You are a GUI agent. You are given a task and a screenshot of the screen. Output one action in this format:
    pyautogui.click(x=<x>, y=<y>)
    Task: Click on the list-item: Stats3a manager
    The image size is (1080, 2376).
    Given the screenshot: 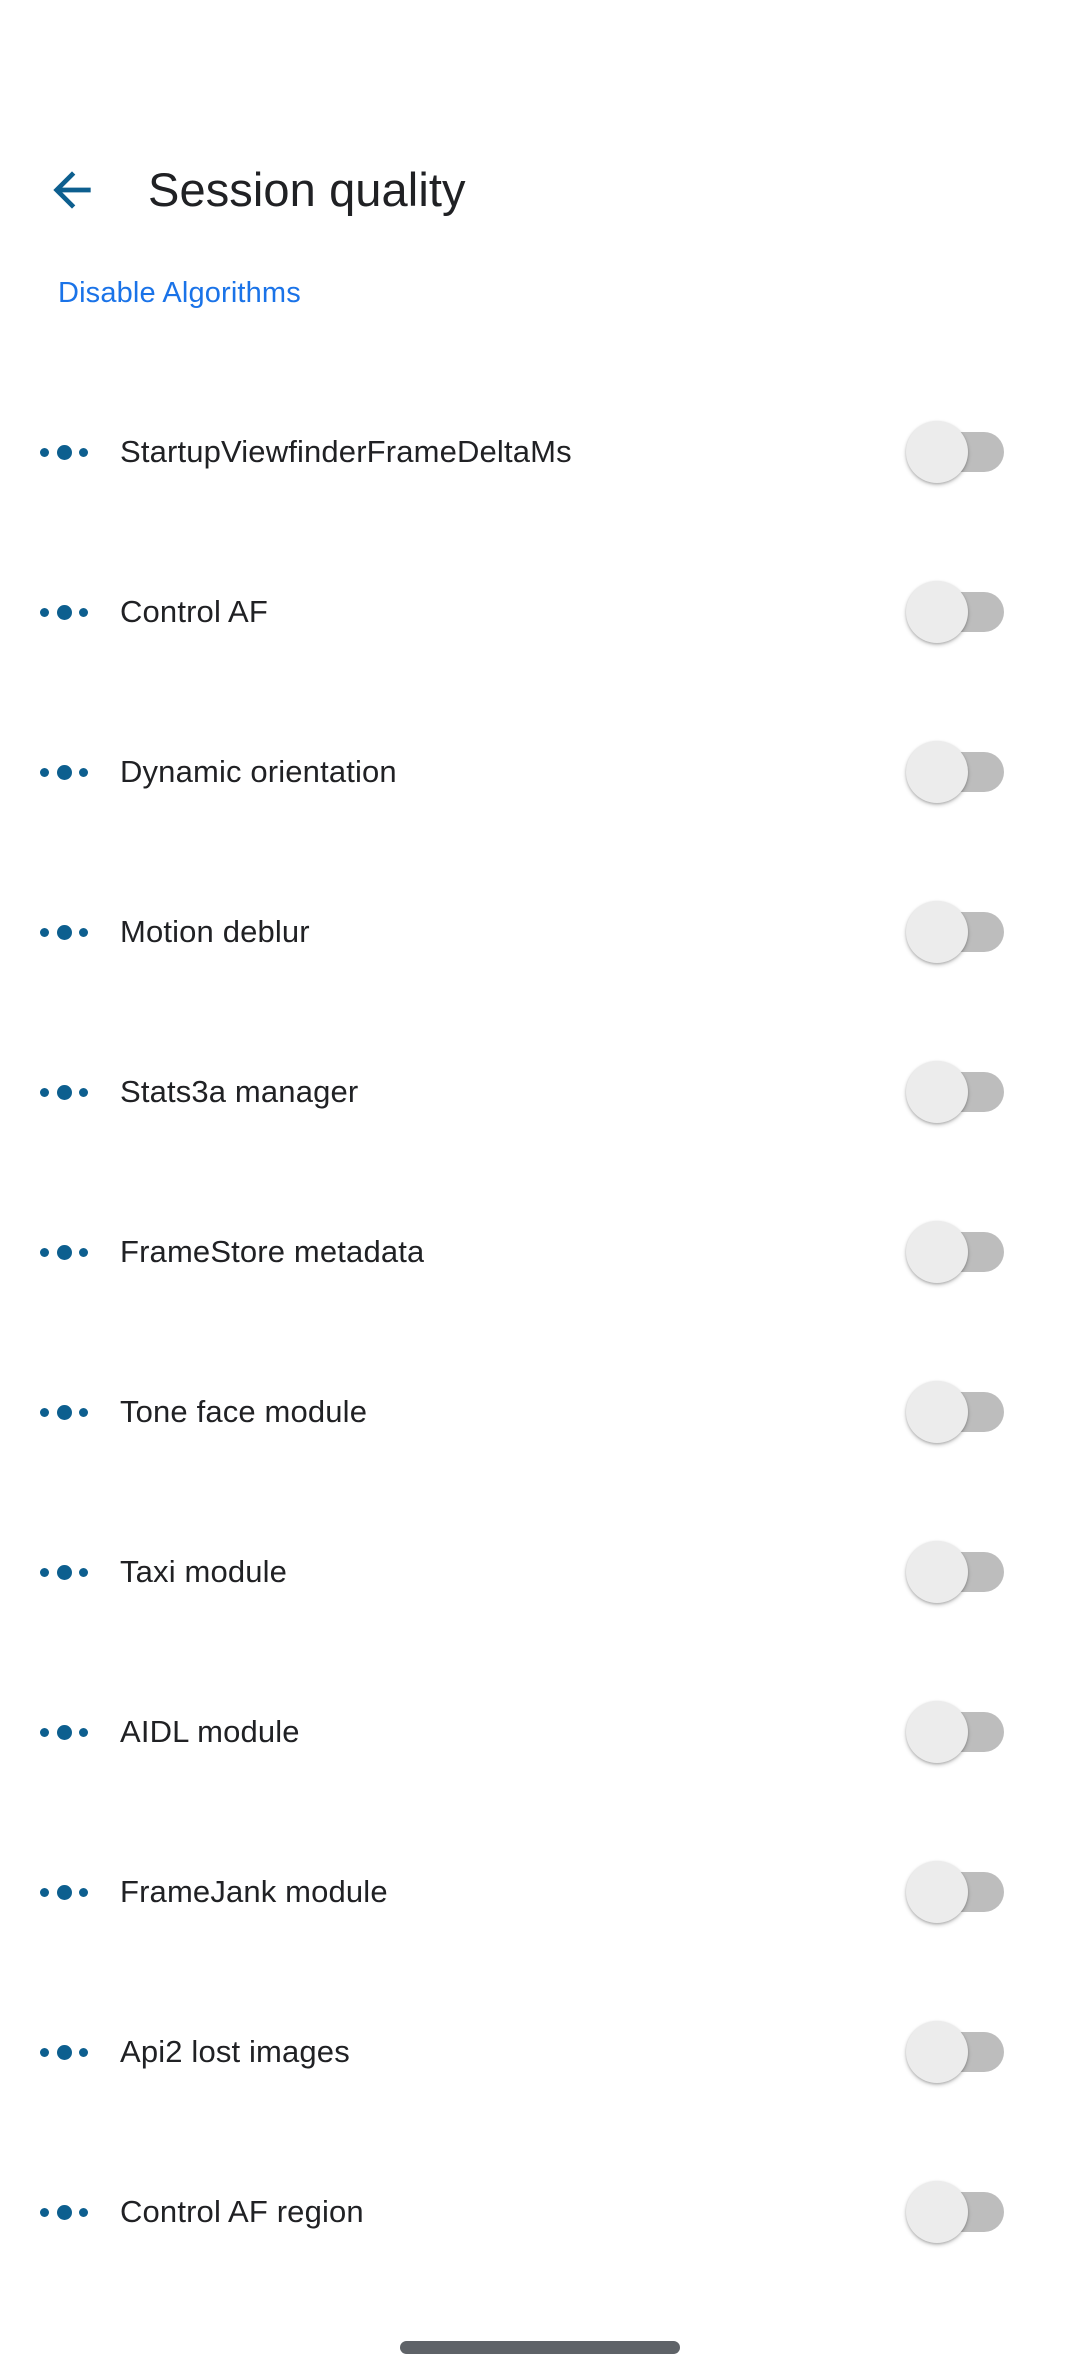 What is the action you would take?
    pyautogui.click(x=540, y=1092)
    